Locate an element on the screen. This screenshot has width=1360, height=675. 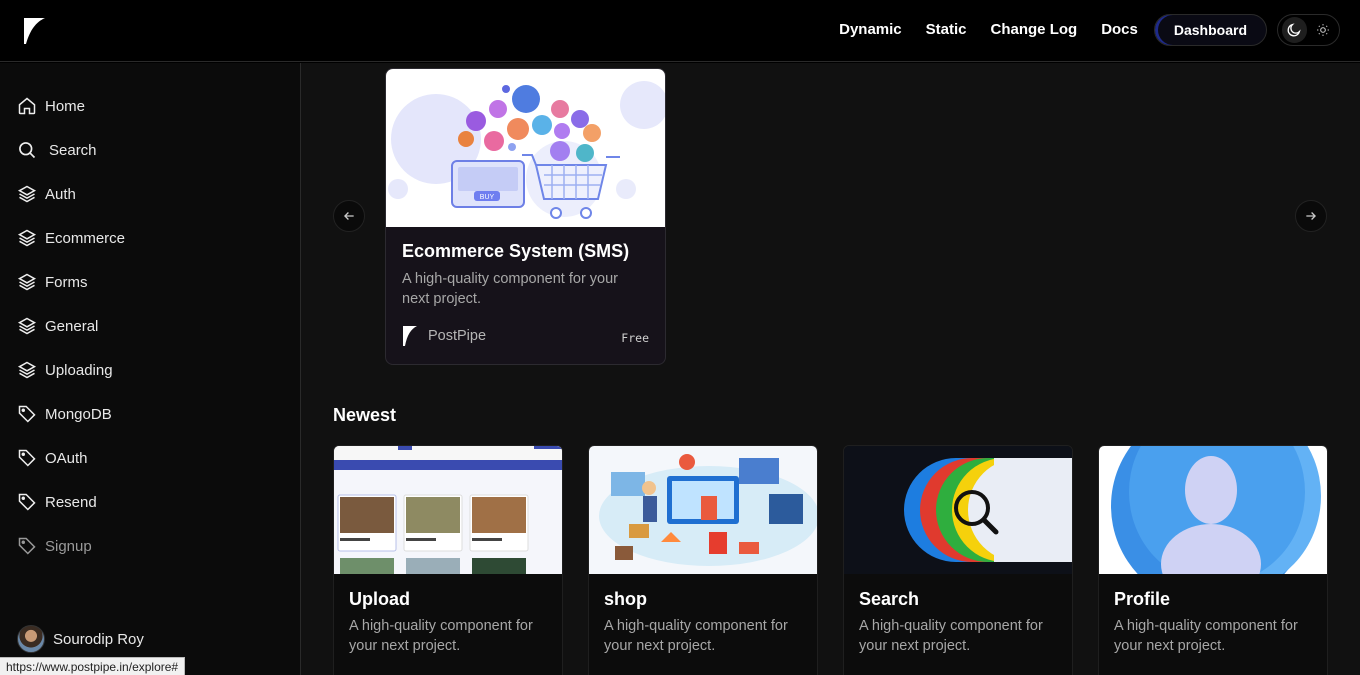
card-title: shop is located at coordinates (625, 599).